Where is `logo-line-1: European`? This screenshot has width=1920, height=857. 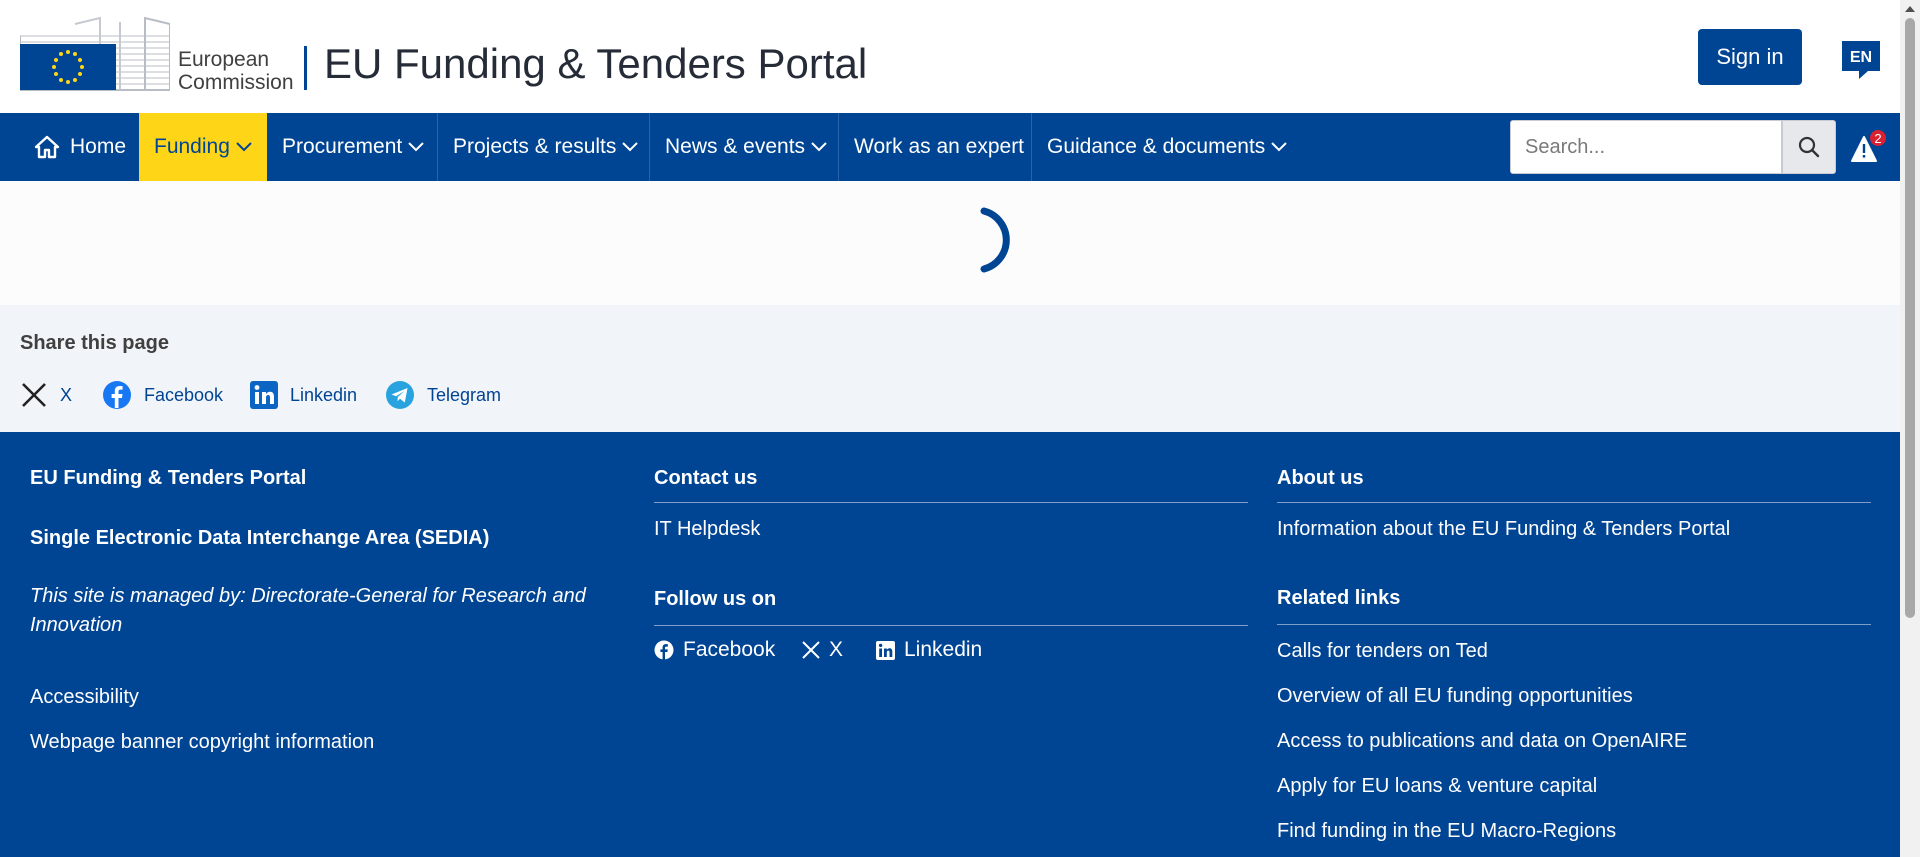 logo-line-1: European is located at coordinates (224, 59).